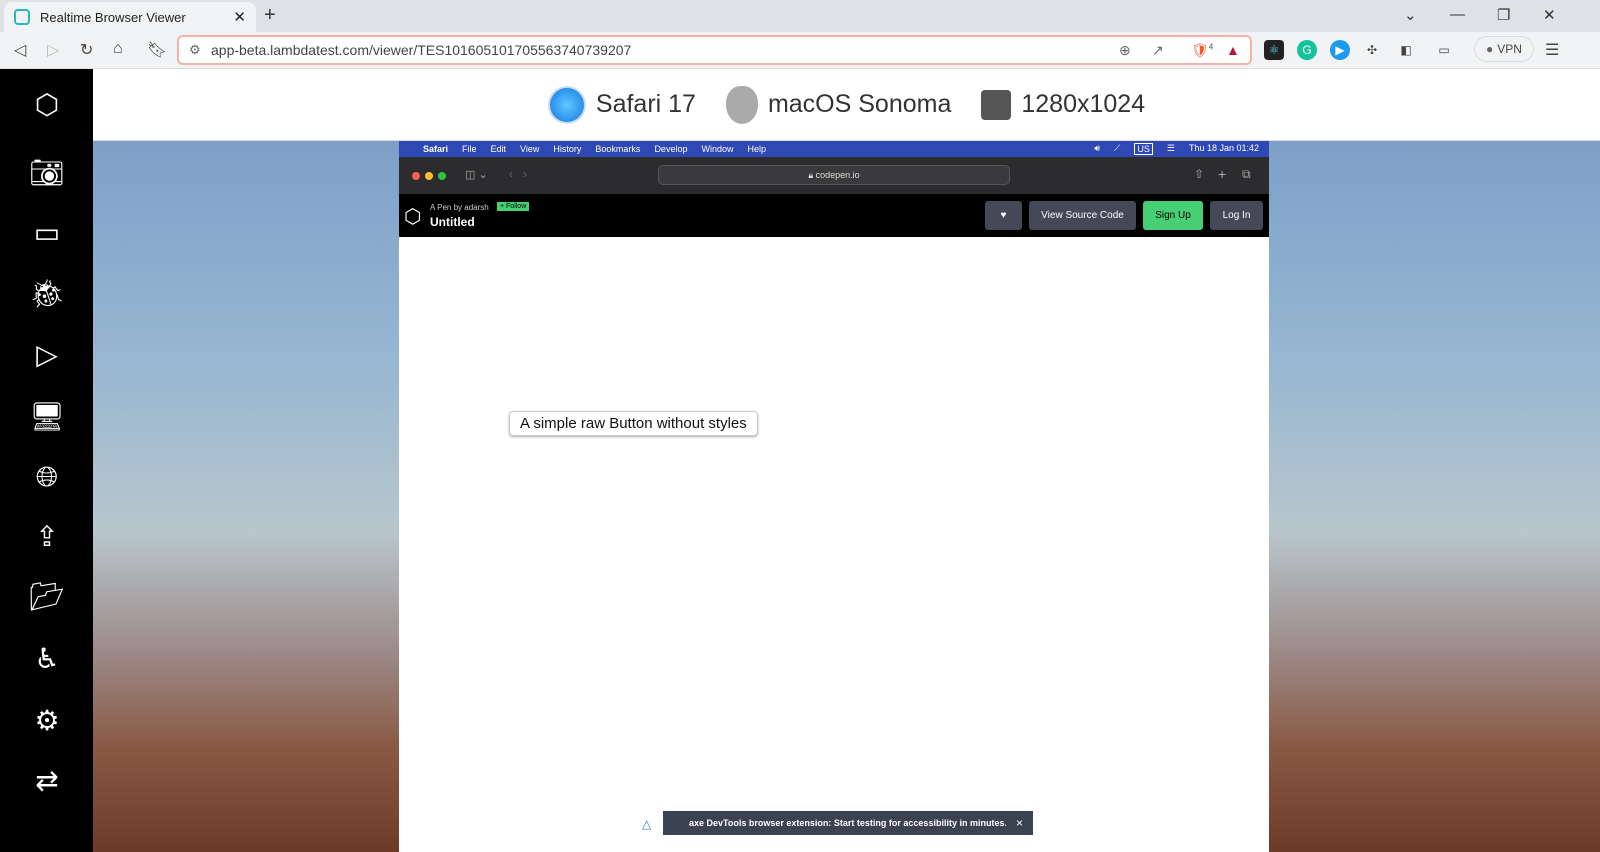  What do you see at coordinates (1158, 50) in the screenshot?
I see `share-icon: ↗` at bounding box center [1158, 50].